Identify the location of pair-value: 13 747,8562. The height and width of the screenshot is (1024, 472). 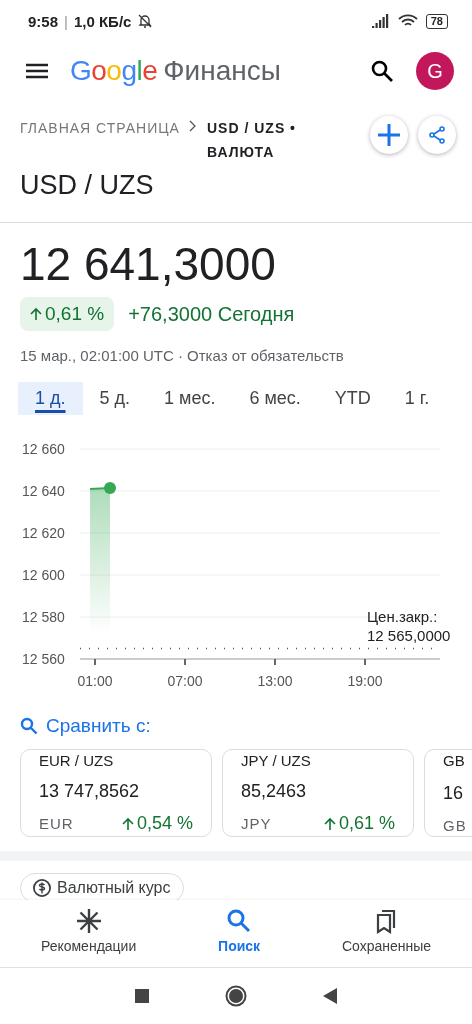
(90, 791).